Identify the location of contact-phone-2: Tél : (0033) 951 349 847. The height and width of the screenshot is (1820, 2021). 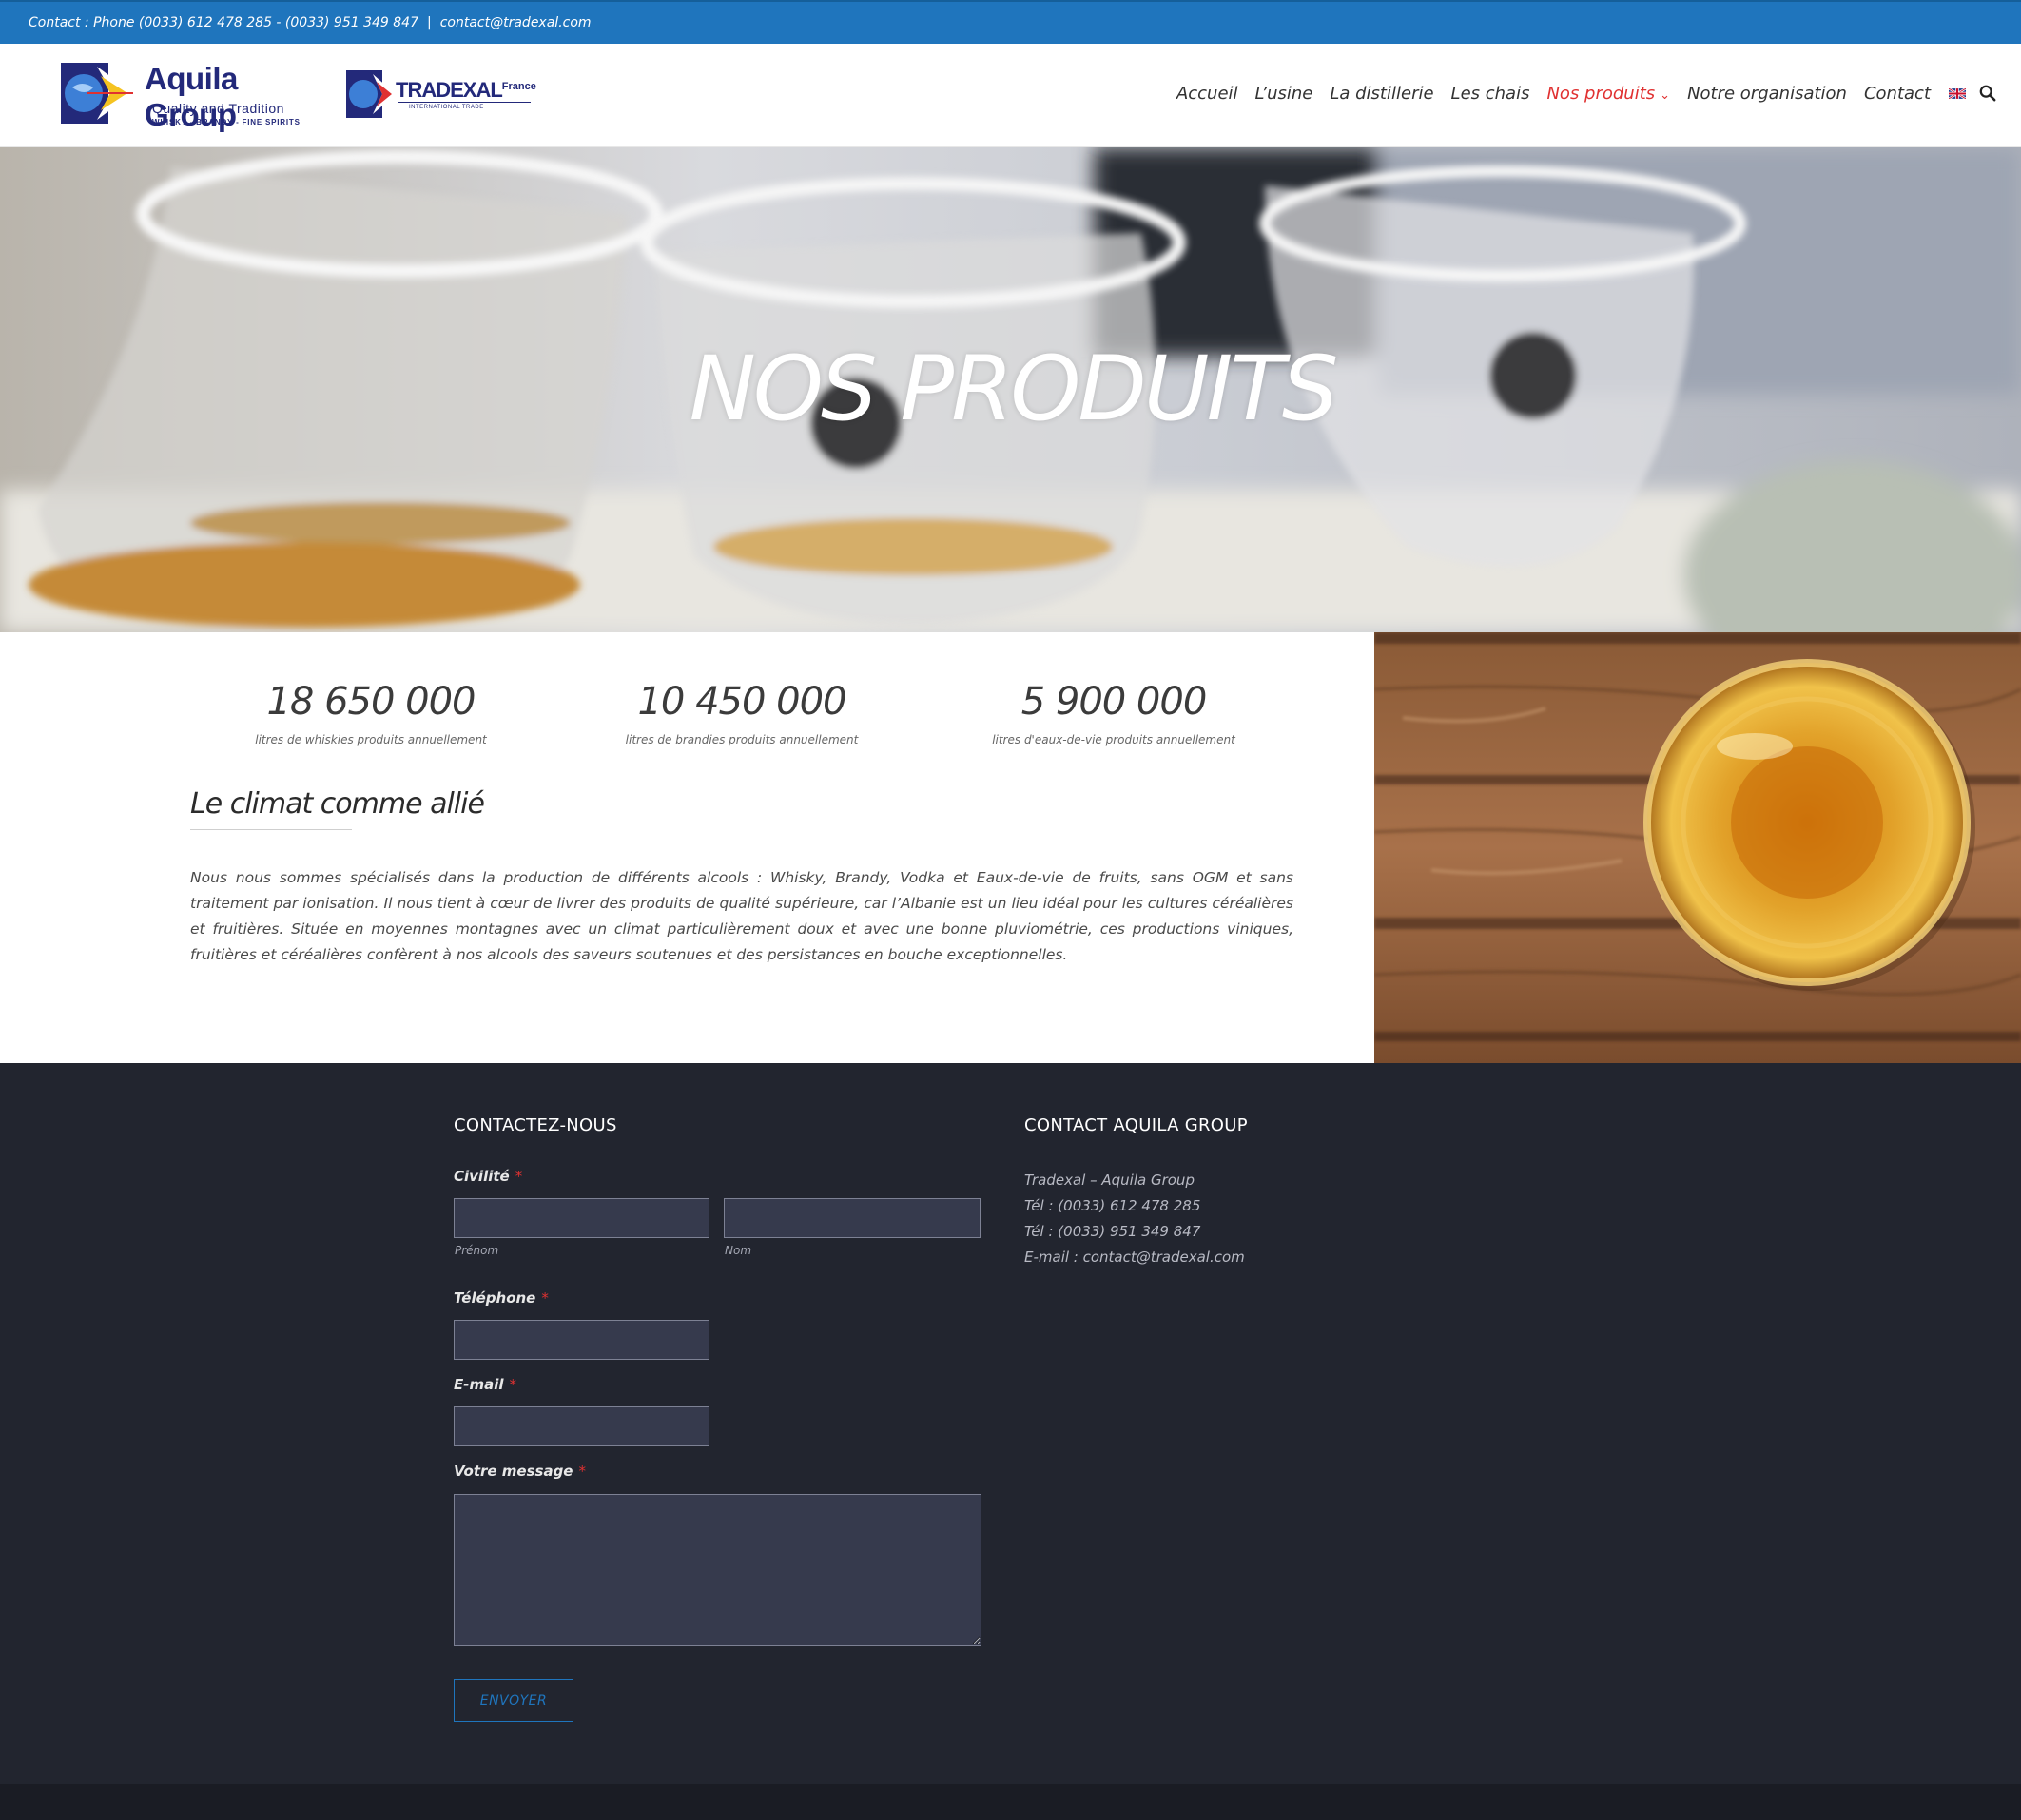
(1112, 1231).